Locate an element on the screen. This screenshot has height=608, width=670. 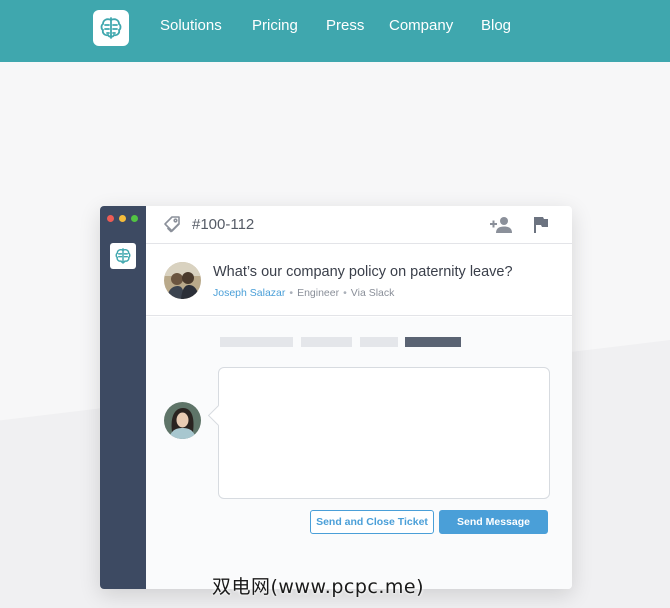
window-maximize-dot is located at coordinates (134, 218).